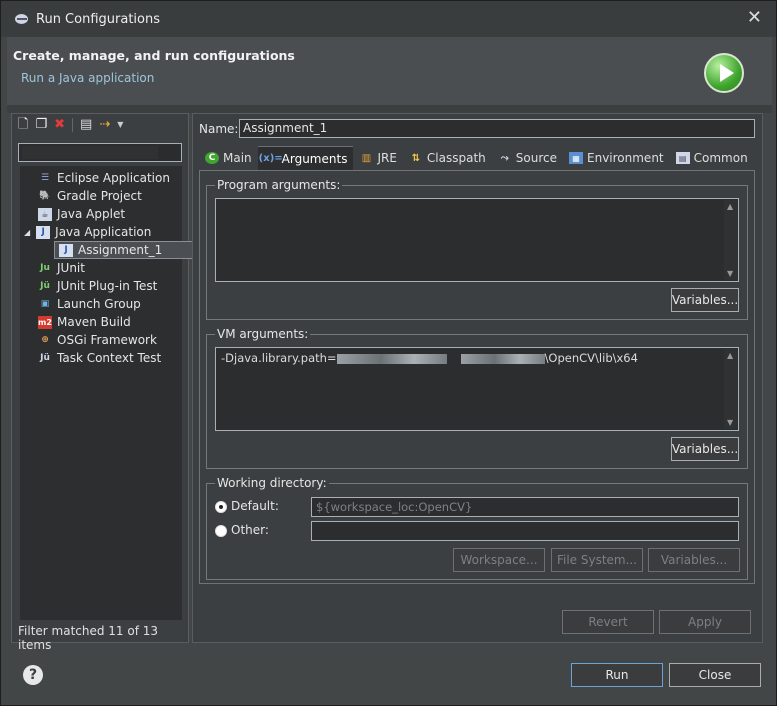 This screenshot has width=777, height=706. I want to click on program-arguments-input: ▲ ▼, so click(477, 240).